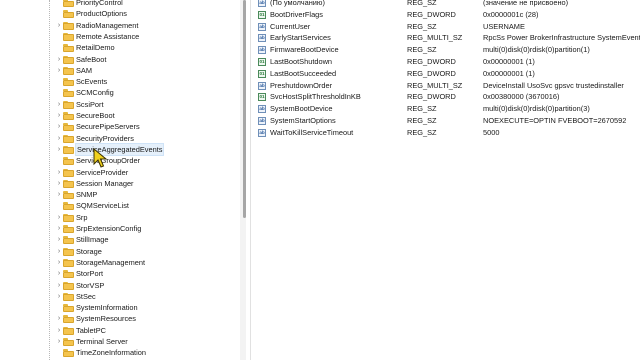  I want to click on tree-item-label: SystemResources, so click(106, 319).